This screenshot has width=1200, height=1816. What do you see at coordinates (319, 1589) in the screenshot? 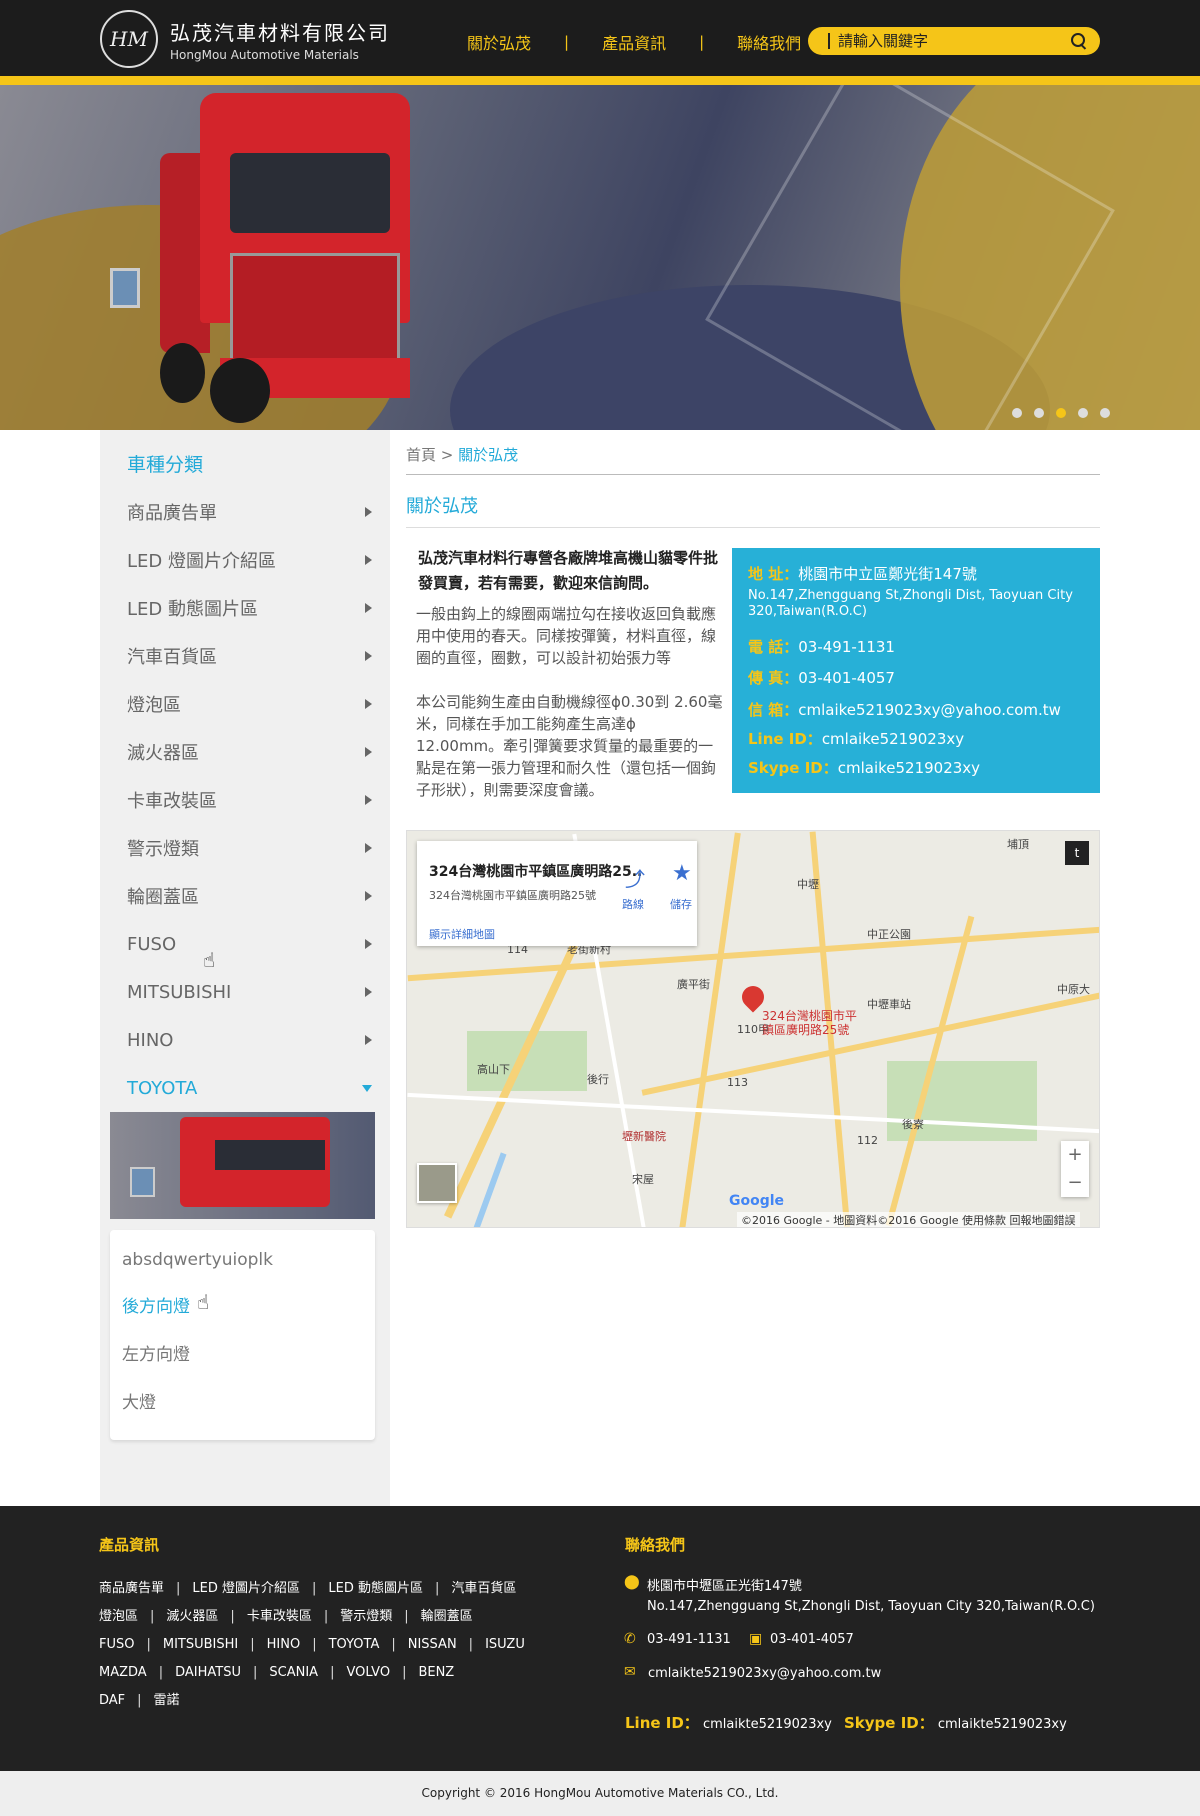
I see `footer-link-row: 商品廣告單 | LED 燈圖片介紹區 | LED 動態圖片區 | 汽車百貨區` at bounding box center [319, 1589].